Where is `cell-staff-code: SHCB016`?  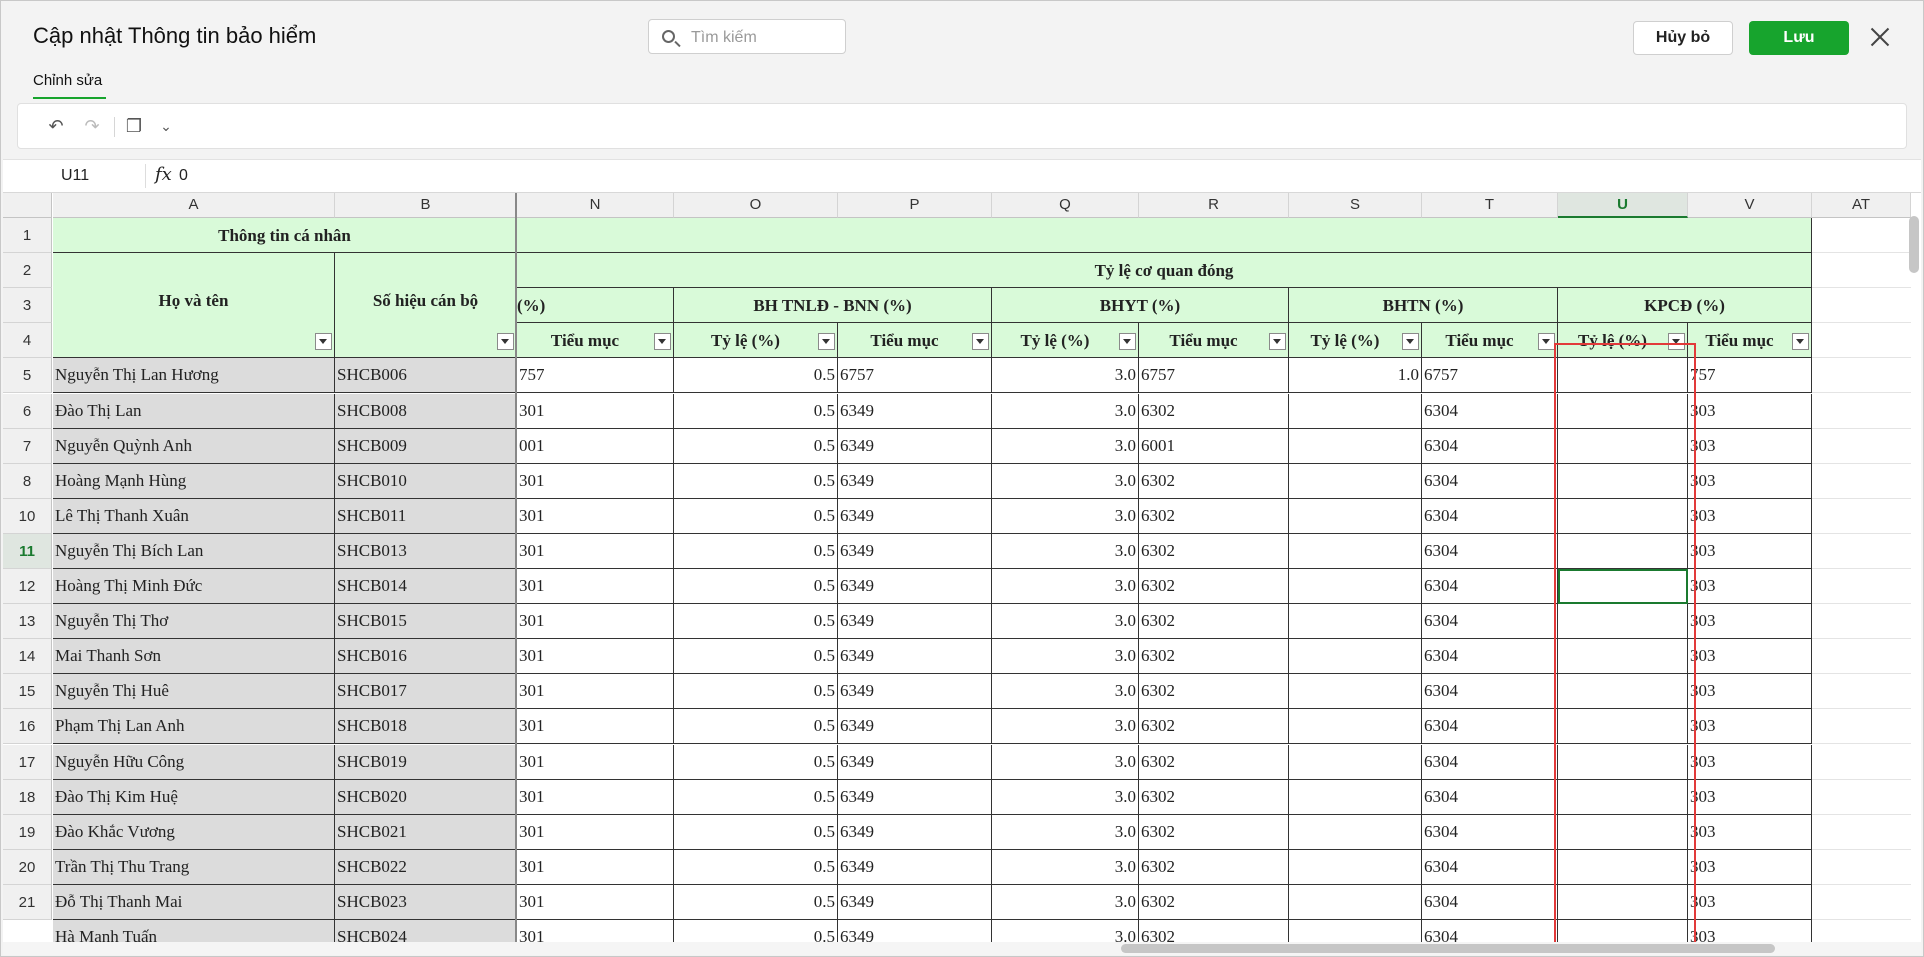 cell-staff-code: SHCB016 is located at coordinates (426, 657).